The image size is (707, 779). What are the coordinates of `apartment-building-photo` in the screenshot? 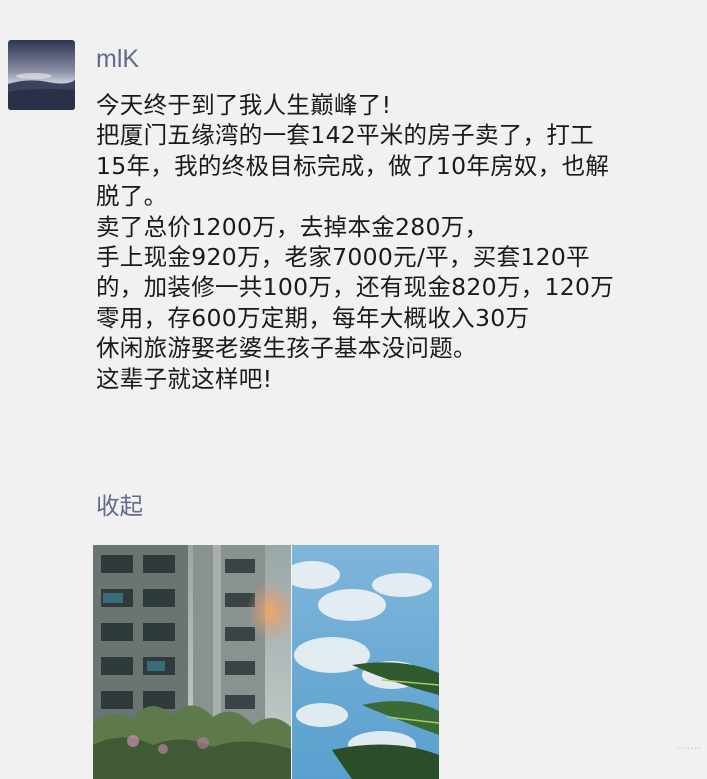 It's located at (192, 662).